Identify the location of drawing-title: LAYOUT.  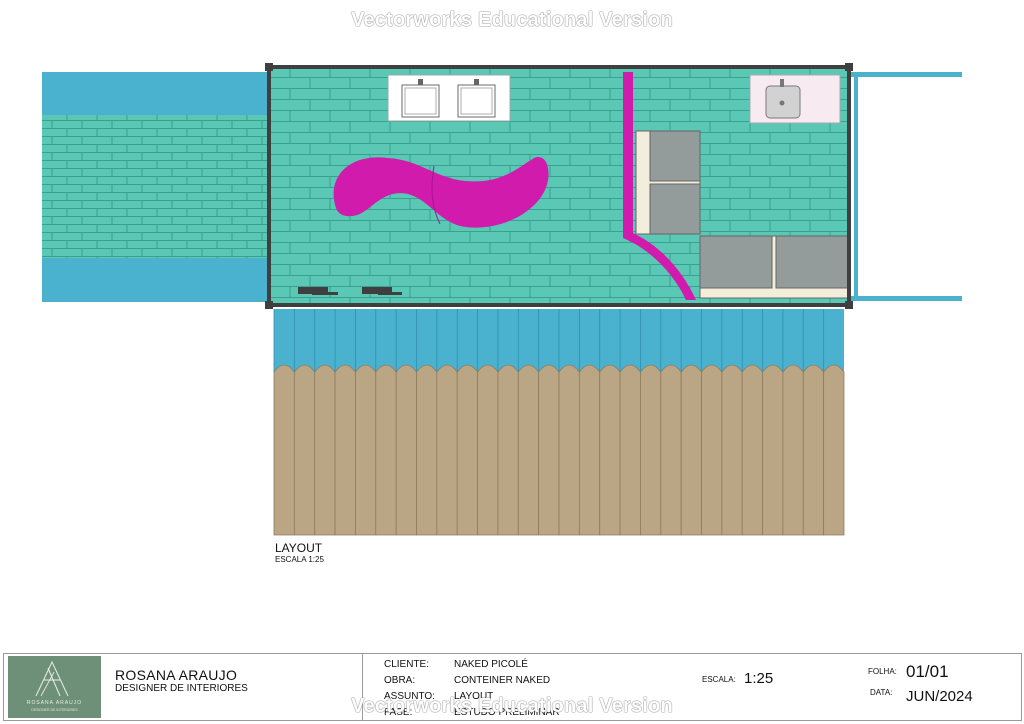
(299, 548).